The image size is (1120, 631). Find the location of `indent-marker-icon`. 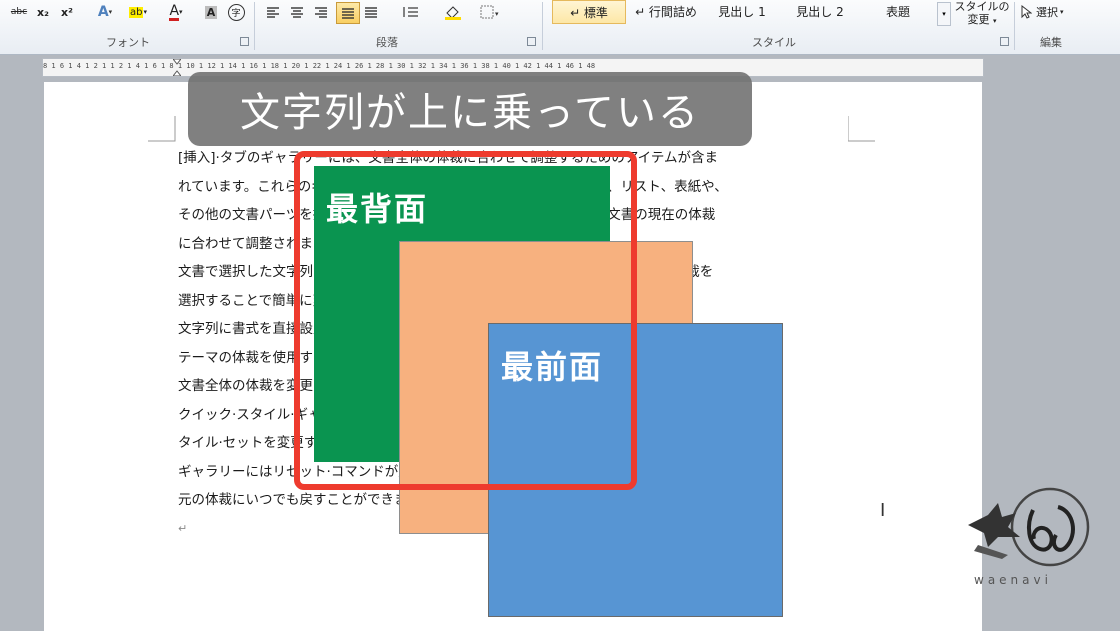

indent-marker-icon is located at coordinates (177, 67).